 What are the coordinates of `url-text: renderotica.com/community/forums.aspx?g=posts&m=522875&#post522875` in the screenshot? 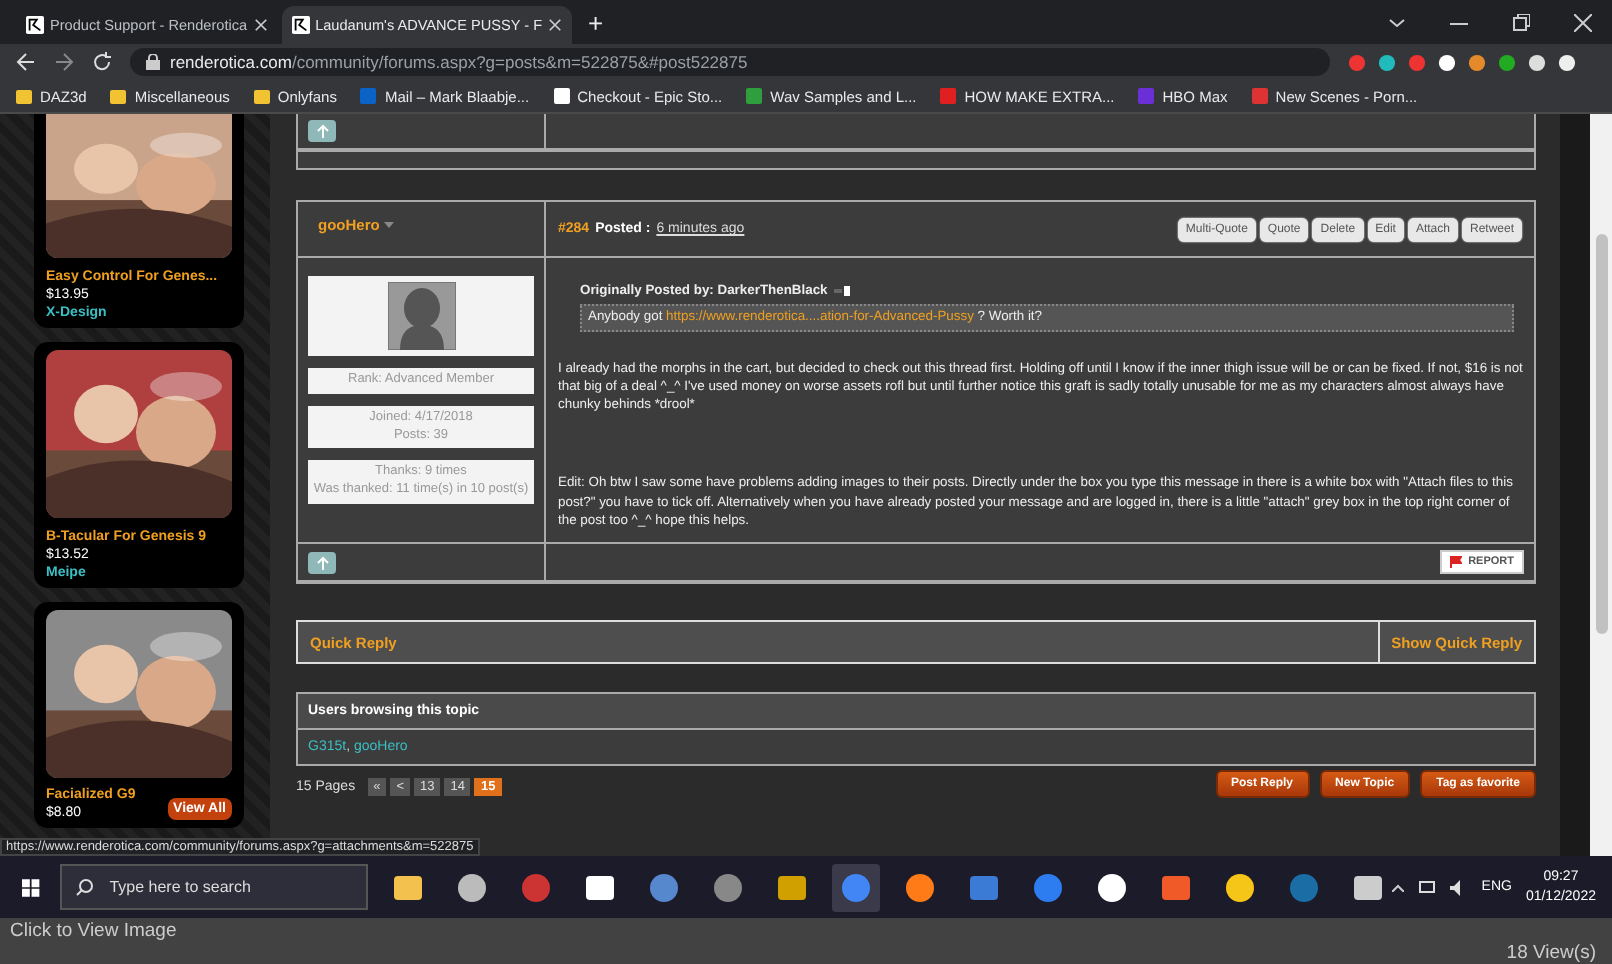 It's located at (459, 62).